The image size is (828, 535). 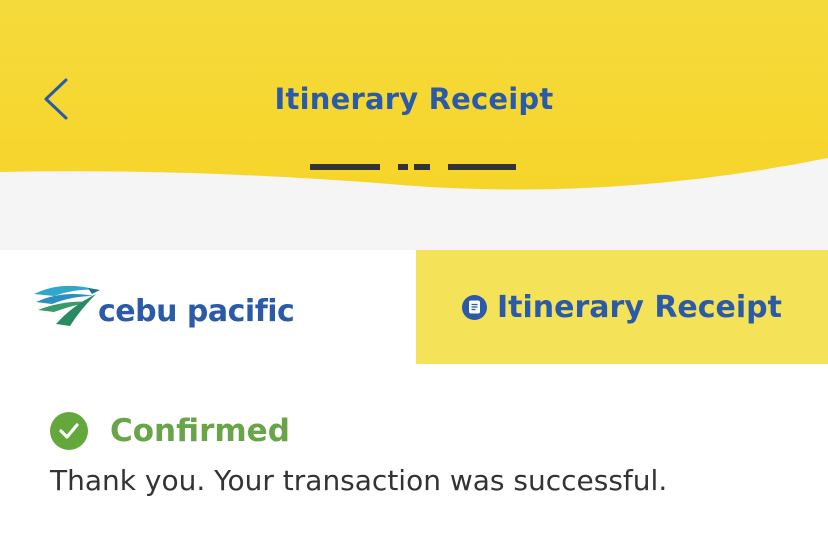 I want to click on check-circle-icon, so click(x=69, y=431).